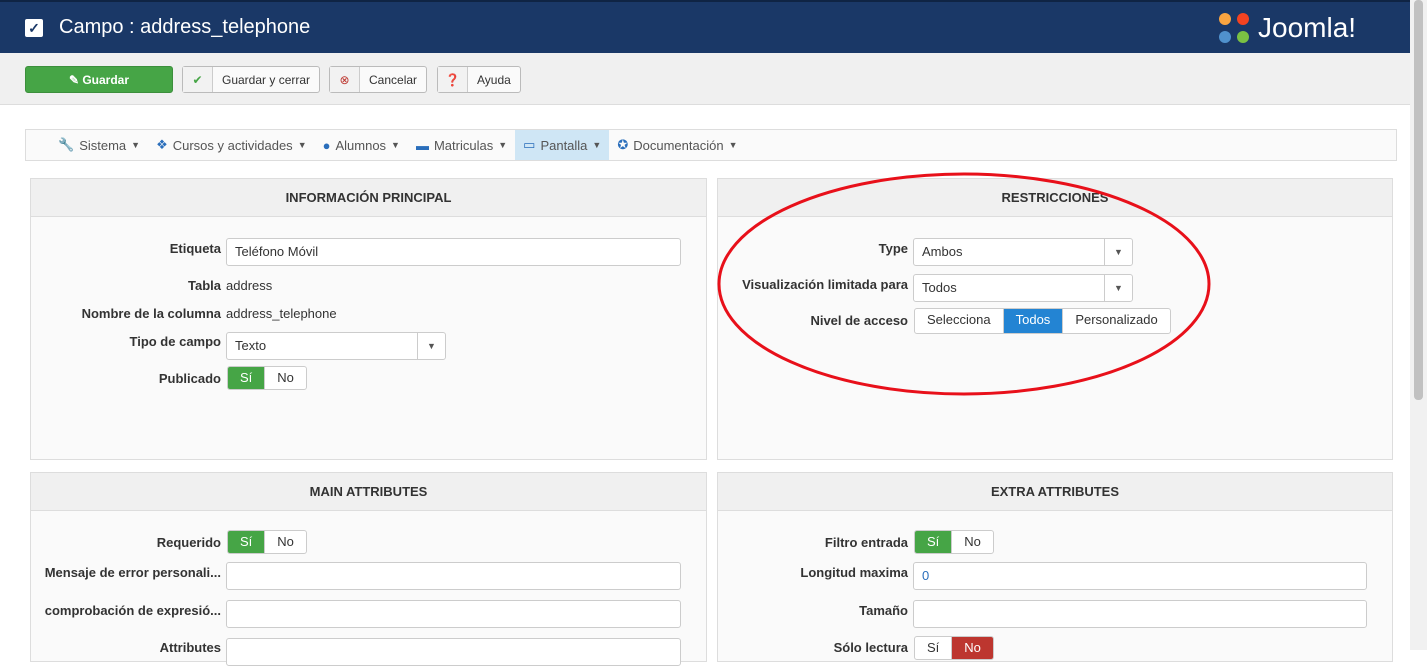 The width and height of the screenshot is (1427, 666). Describe the element at coordinates (883, 610) in the screenshot. I see `label: Tamaño` at that location.